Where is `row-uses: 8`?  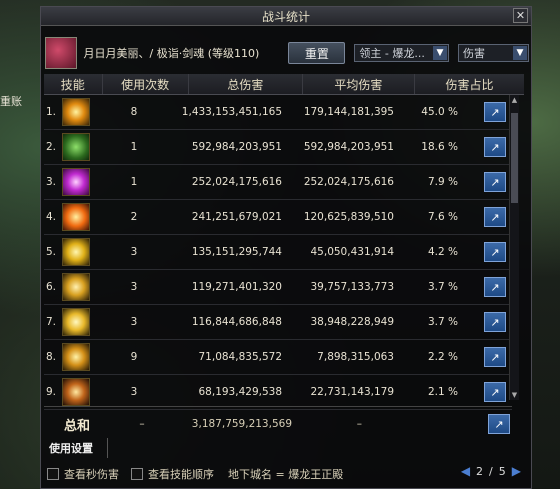 row-uses: 8 is located at coordinates (134, 112).